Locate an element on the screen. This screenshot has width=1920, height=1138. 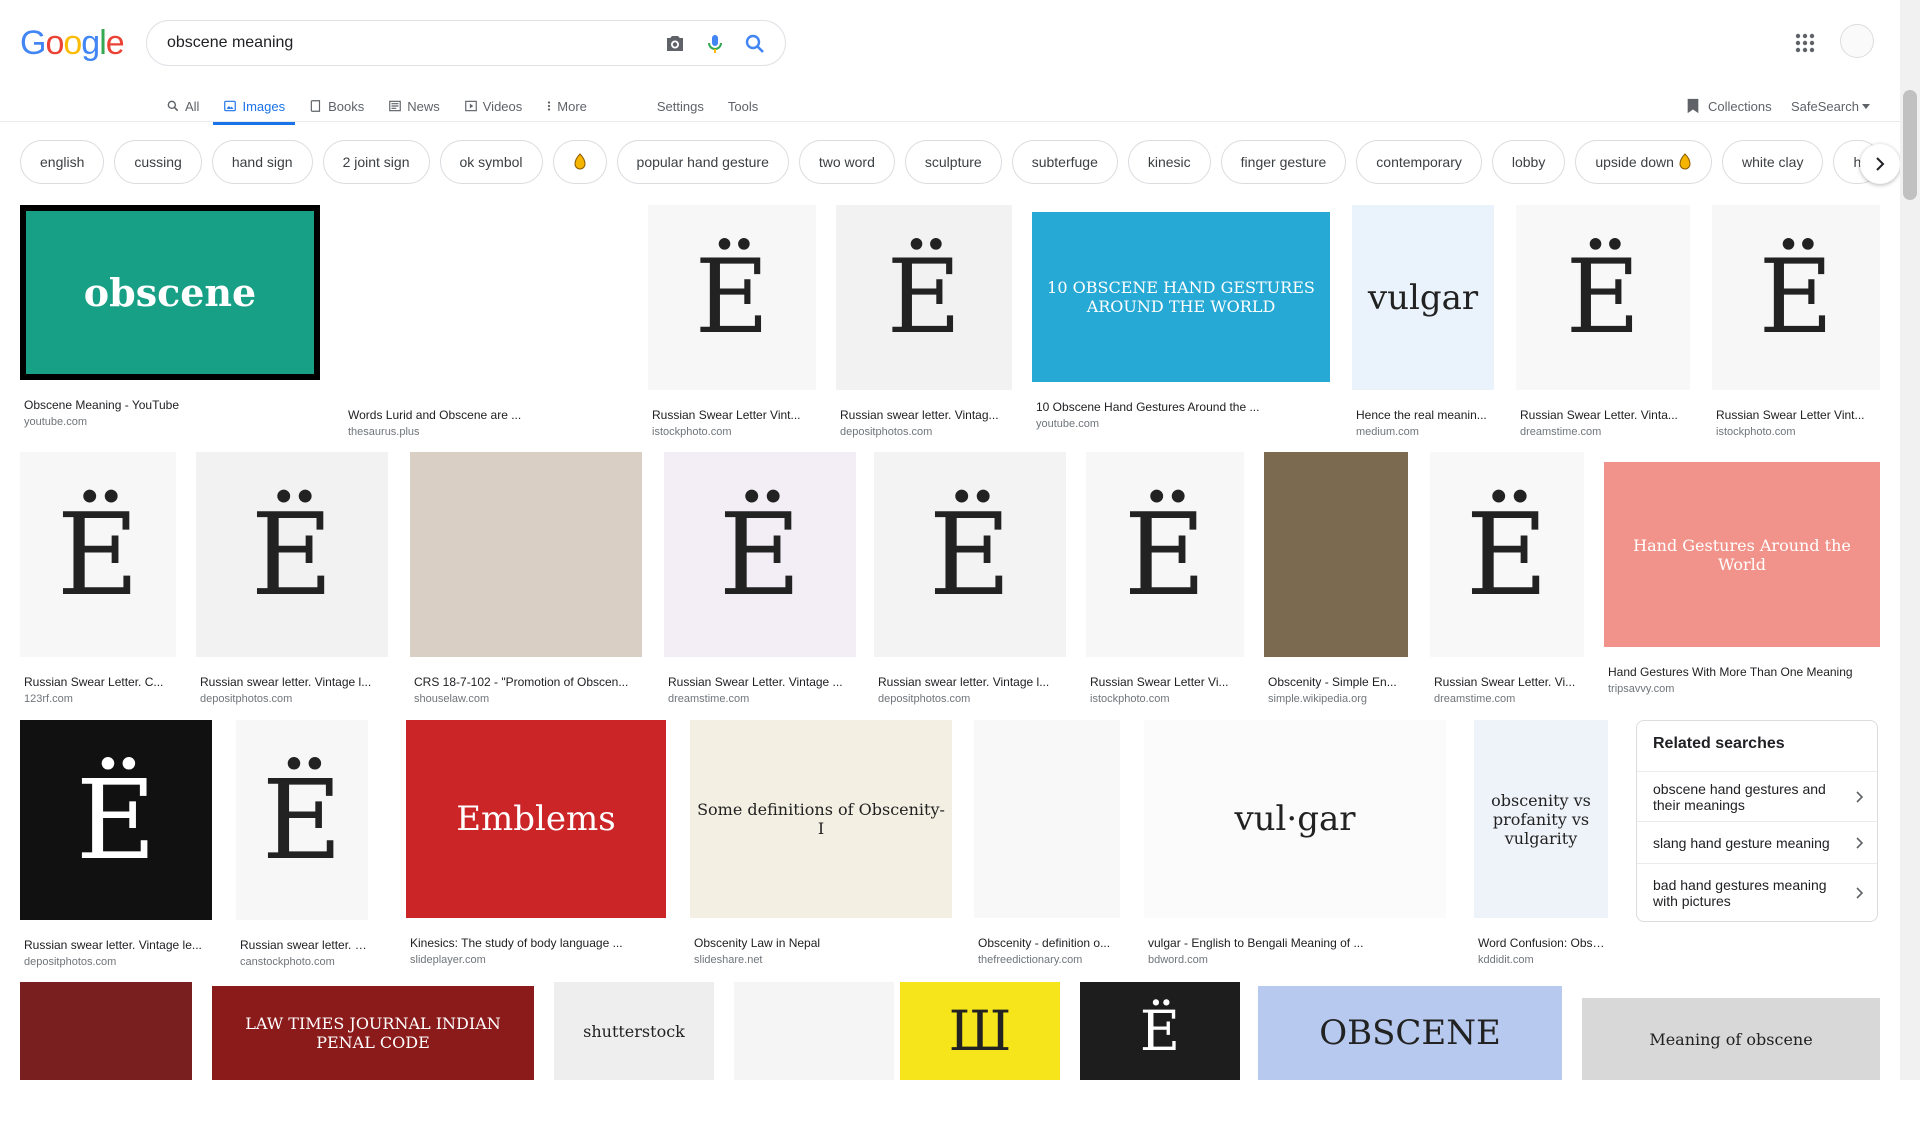
tab-settings: Settings is located at coordinates (680, 106).